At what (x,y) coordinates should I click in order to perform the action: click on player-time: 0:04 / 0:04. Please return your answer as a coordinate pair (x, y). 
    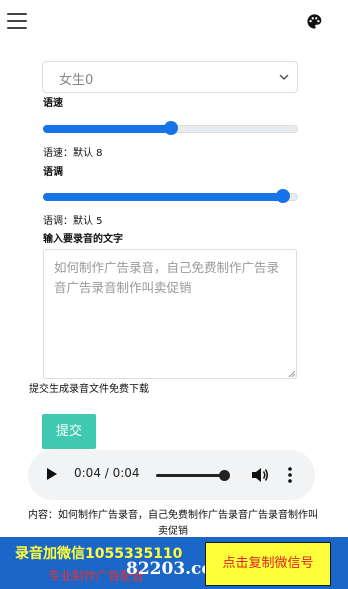
    Looking at the image, I should click on (107, 473).